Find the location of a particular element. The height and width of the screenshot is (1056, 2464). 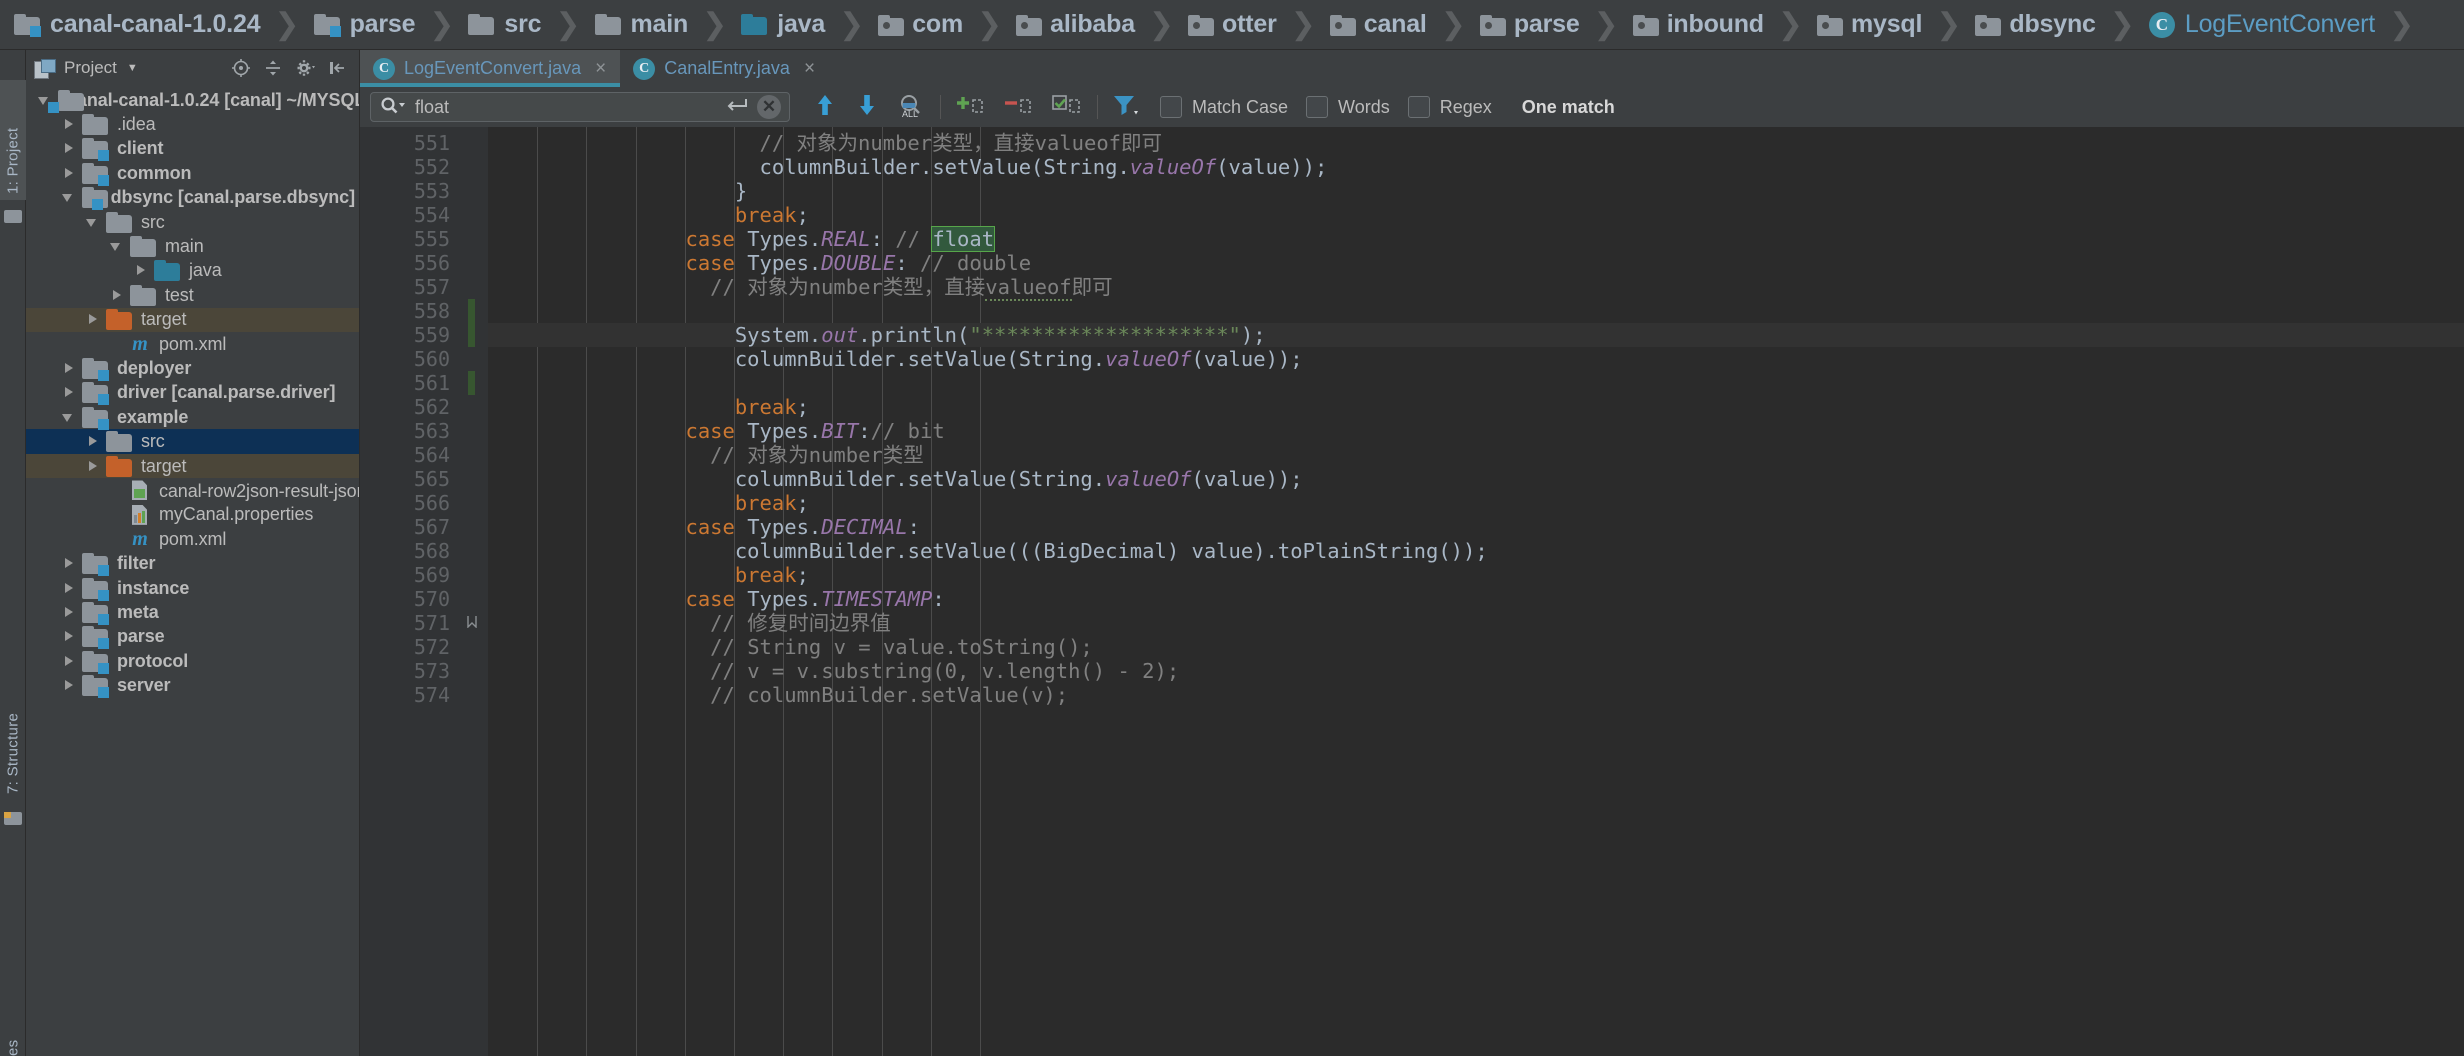

regex-box is located at coordinates (1418, 107).